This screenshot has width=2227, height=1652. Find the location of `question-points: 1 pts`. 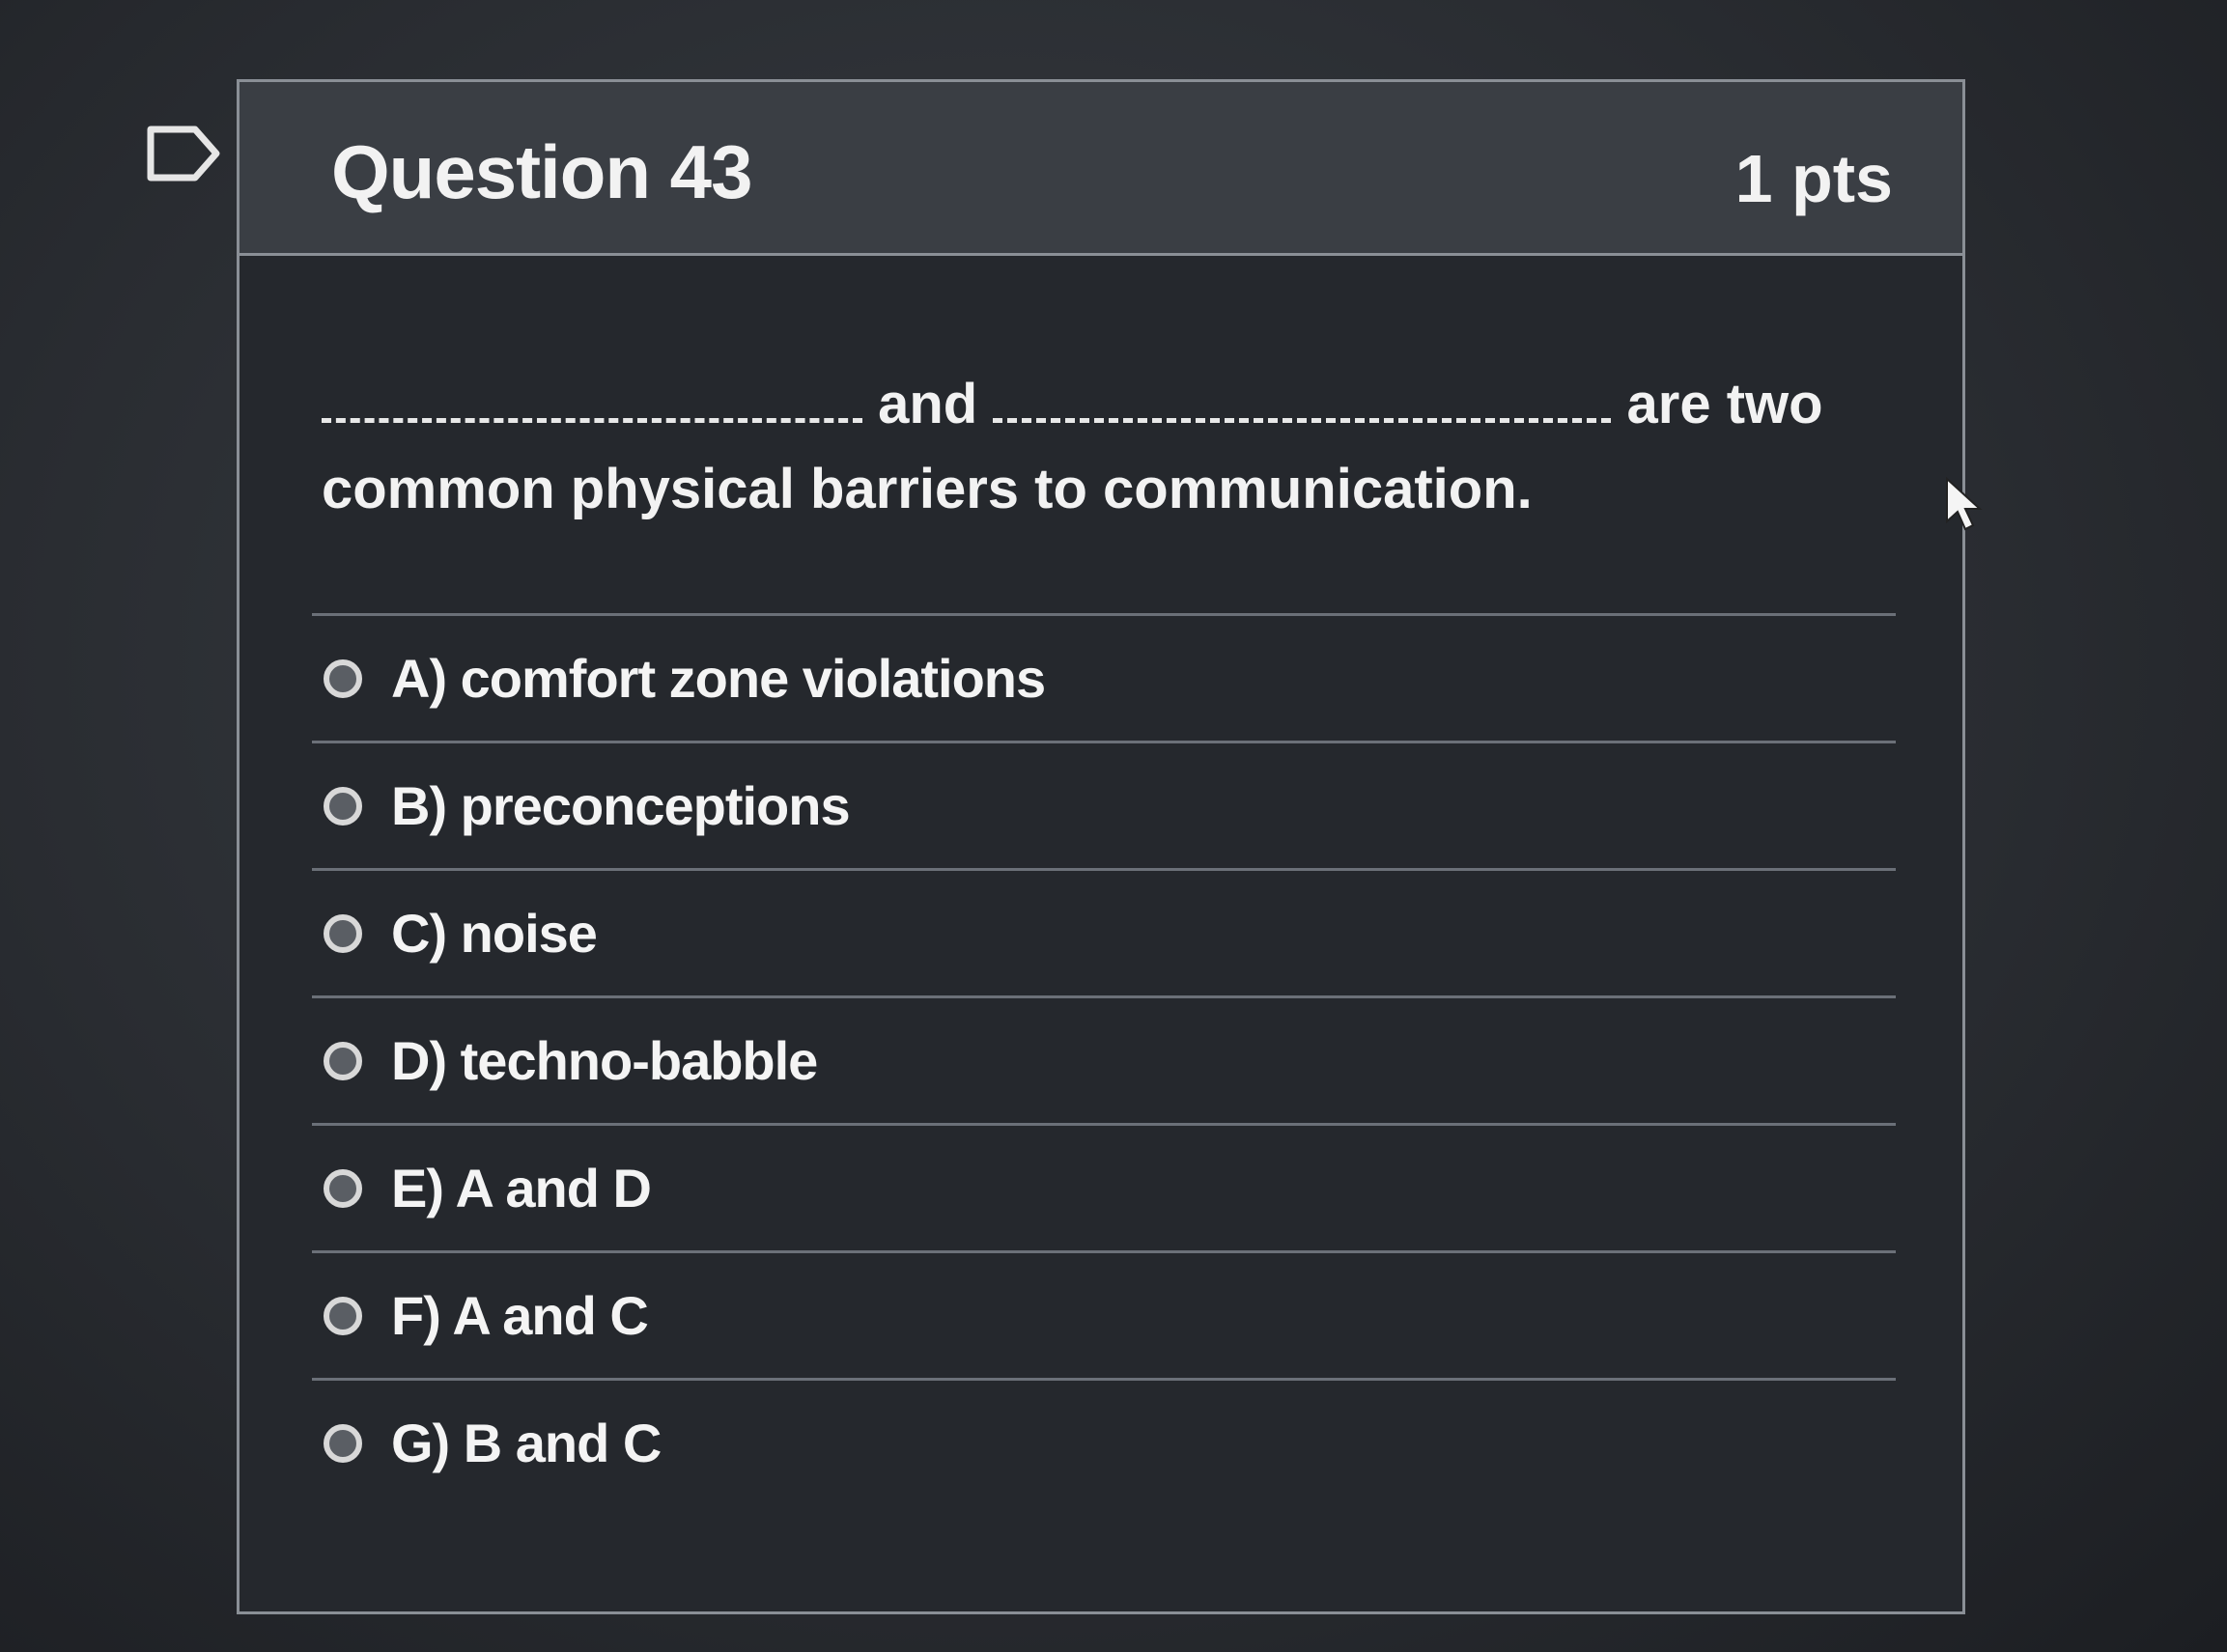

question-points: 1 pts is located at coordinates (1813, 179).